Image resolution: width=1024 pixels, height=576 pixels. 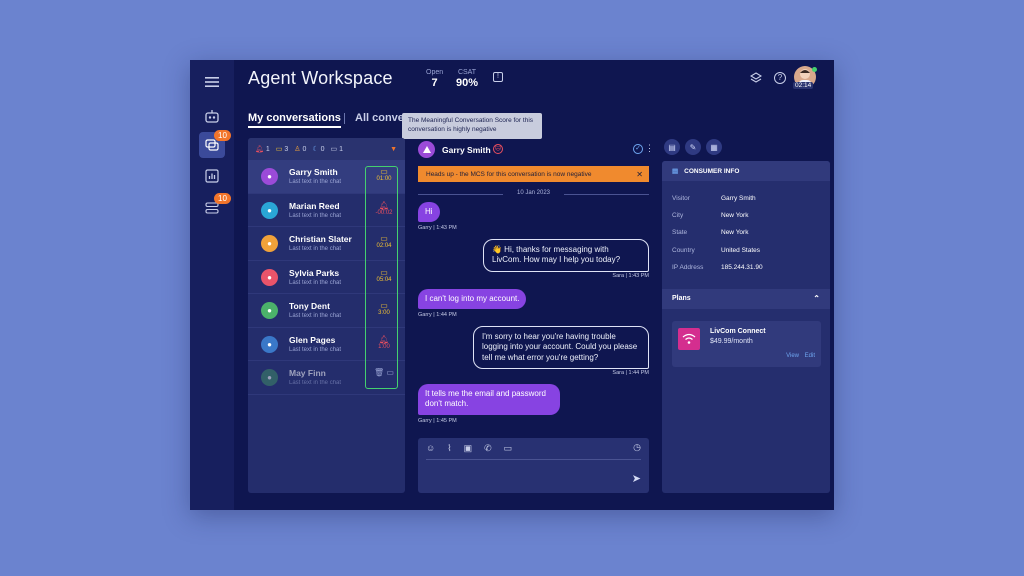 I want to click on filter-closed: ▭ 1, so click(x=337, y=149).